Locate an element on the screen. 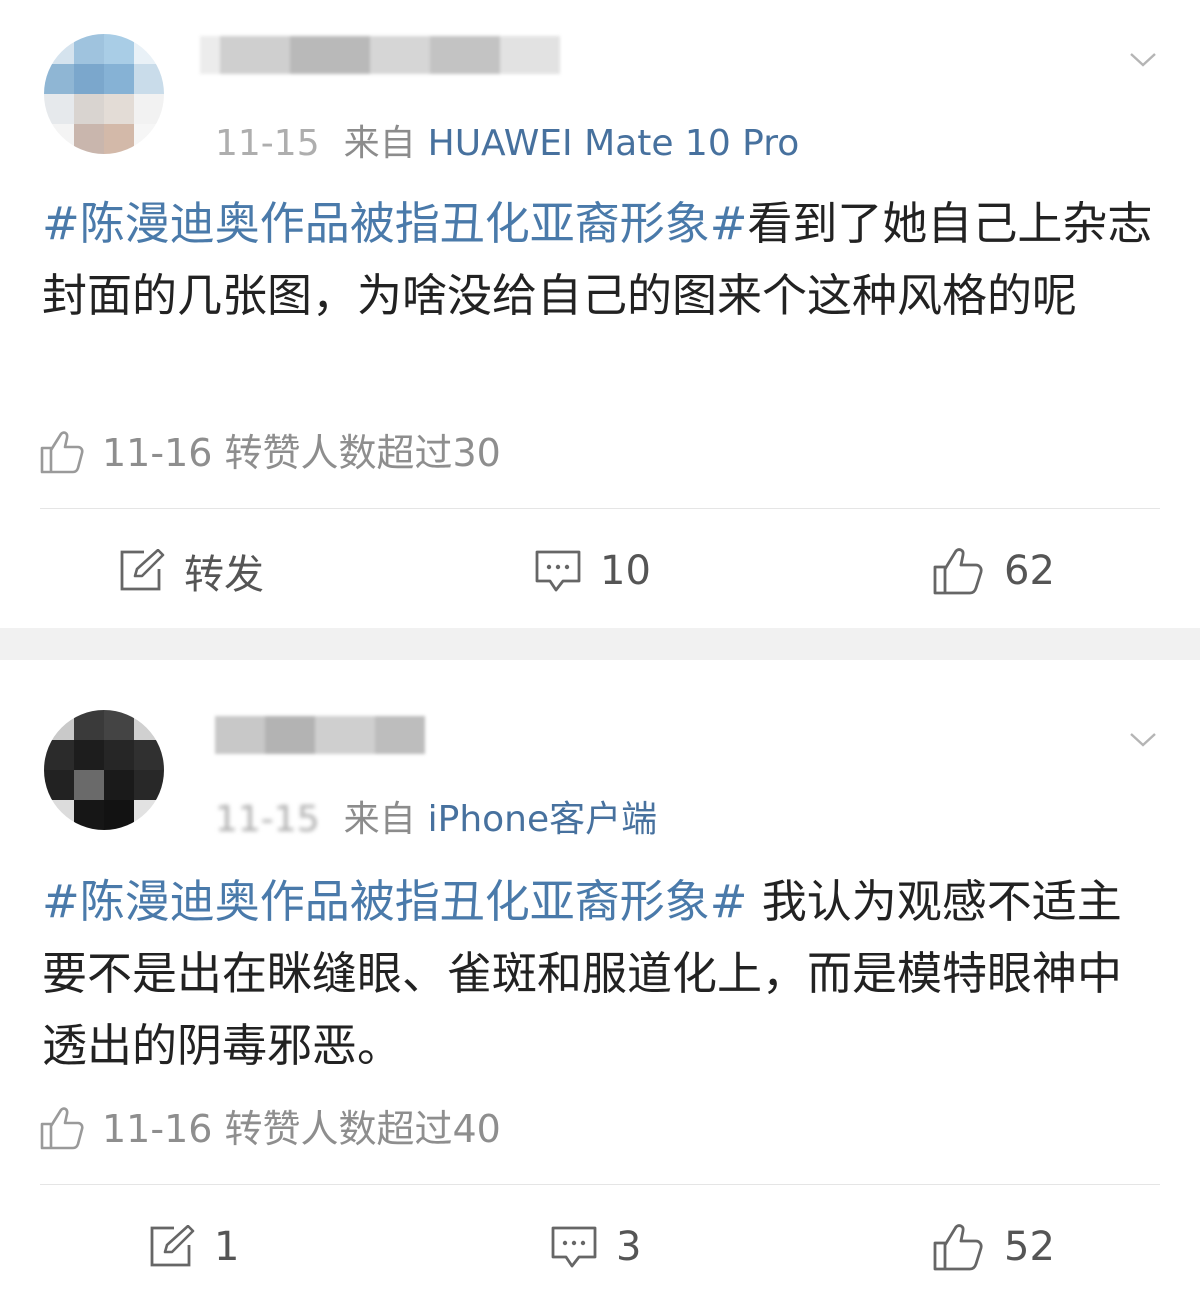 Image resolution: width=1200 pixels, height=1310 pixels. like-count: 52 is located at coordinates (1029, 1247).